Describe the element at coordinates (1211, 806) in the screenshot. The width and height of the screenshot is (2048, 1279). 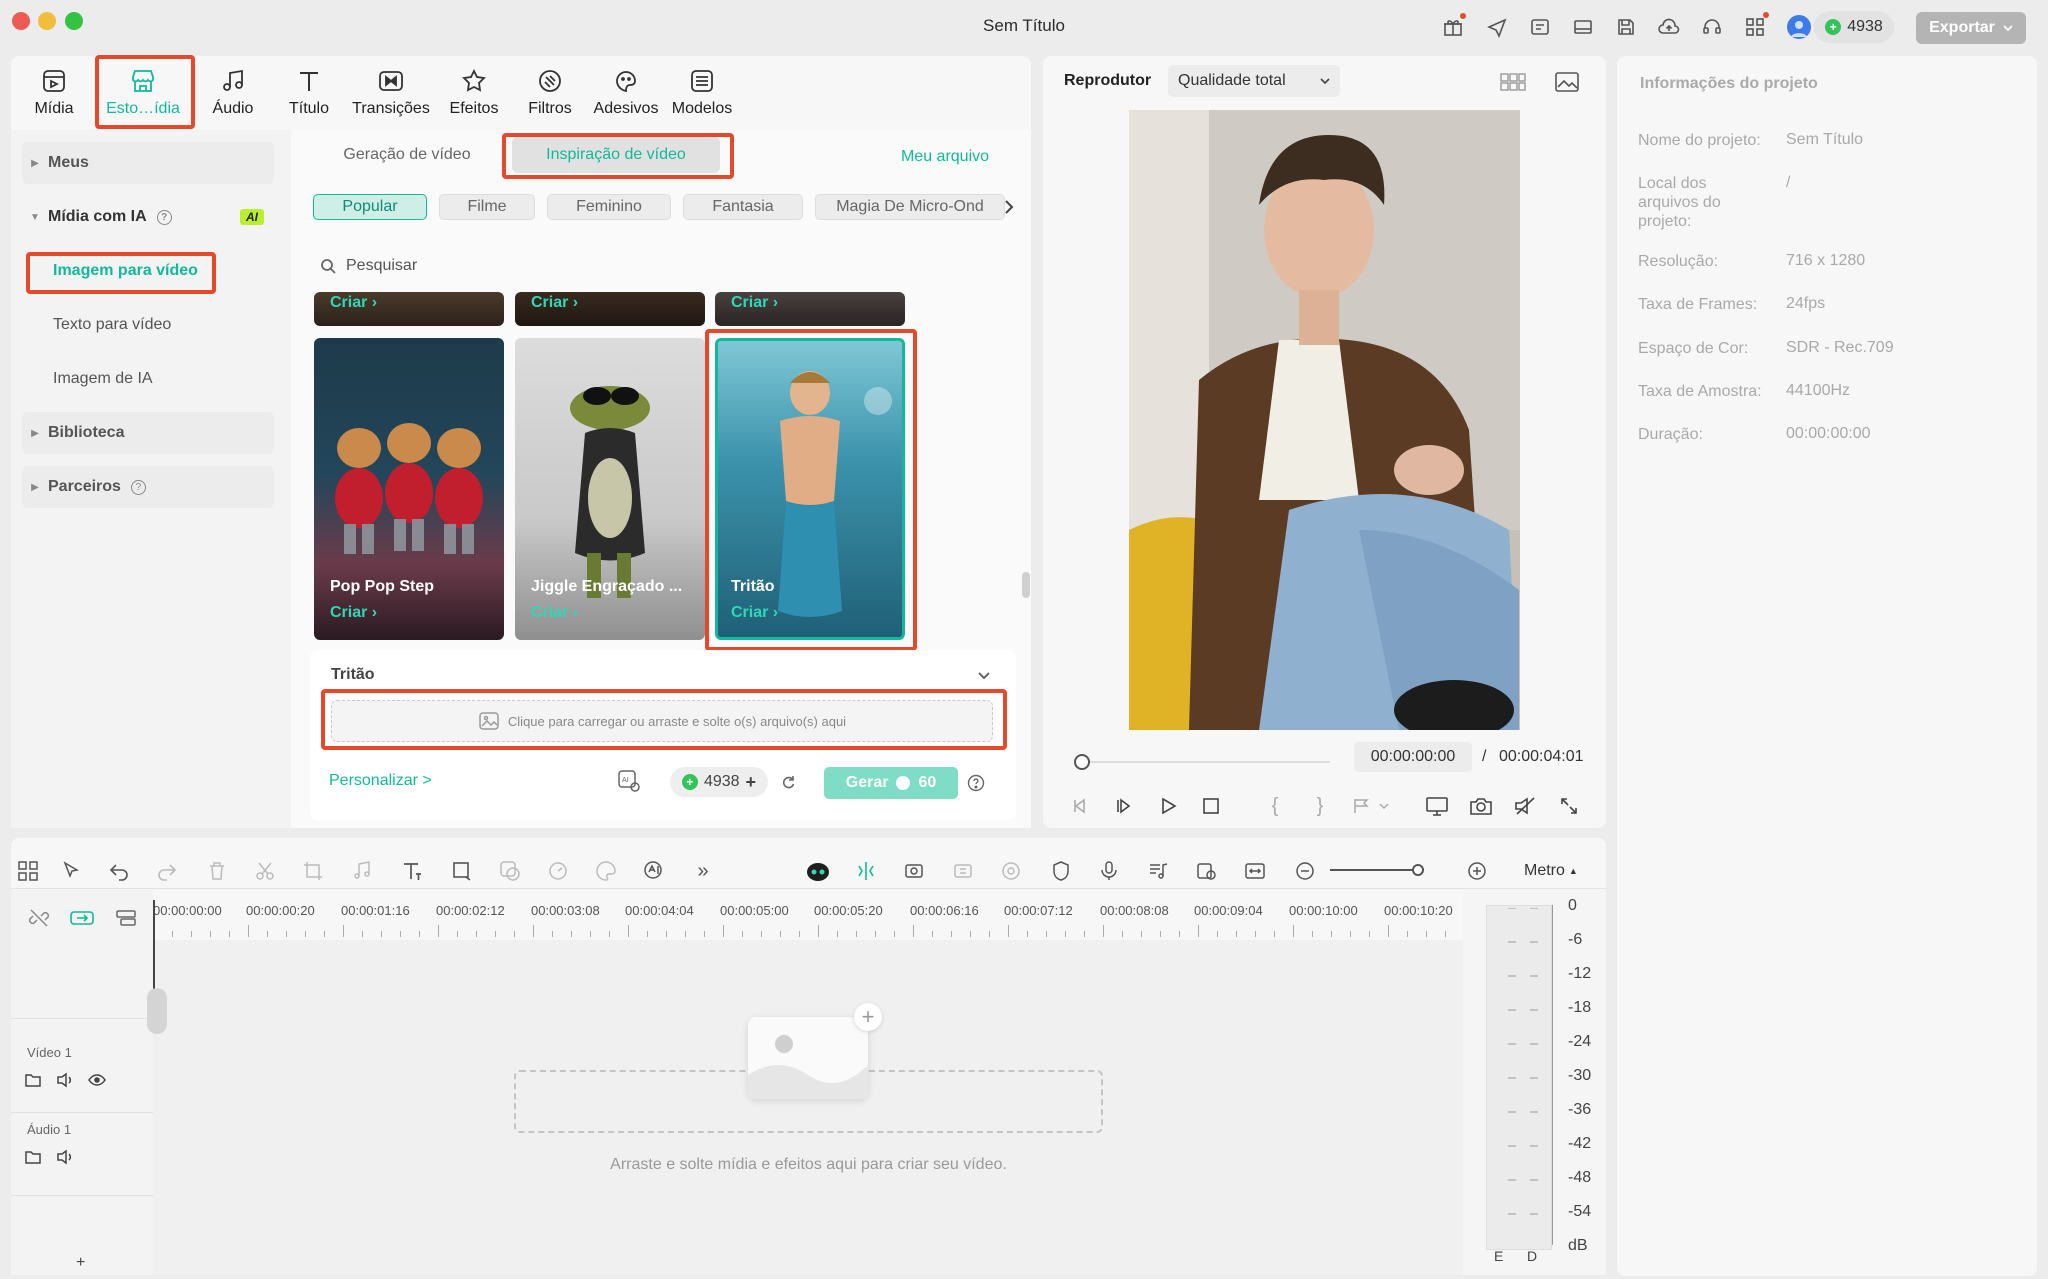
I see `stop-icon` at that location.